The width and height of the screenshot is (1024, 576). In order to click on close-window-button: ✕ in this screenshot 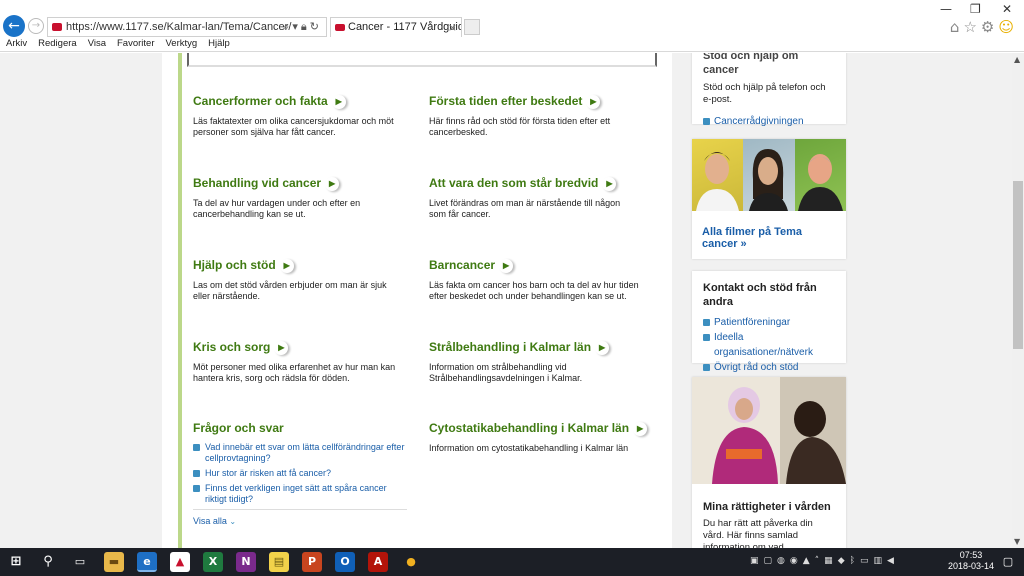, I will do `click(1007, 9)`.